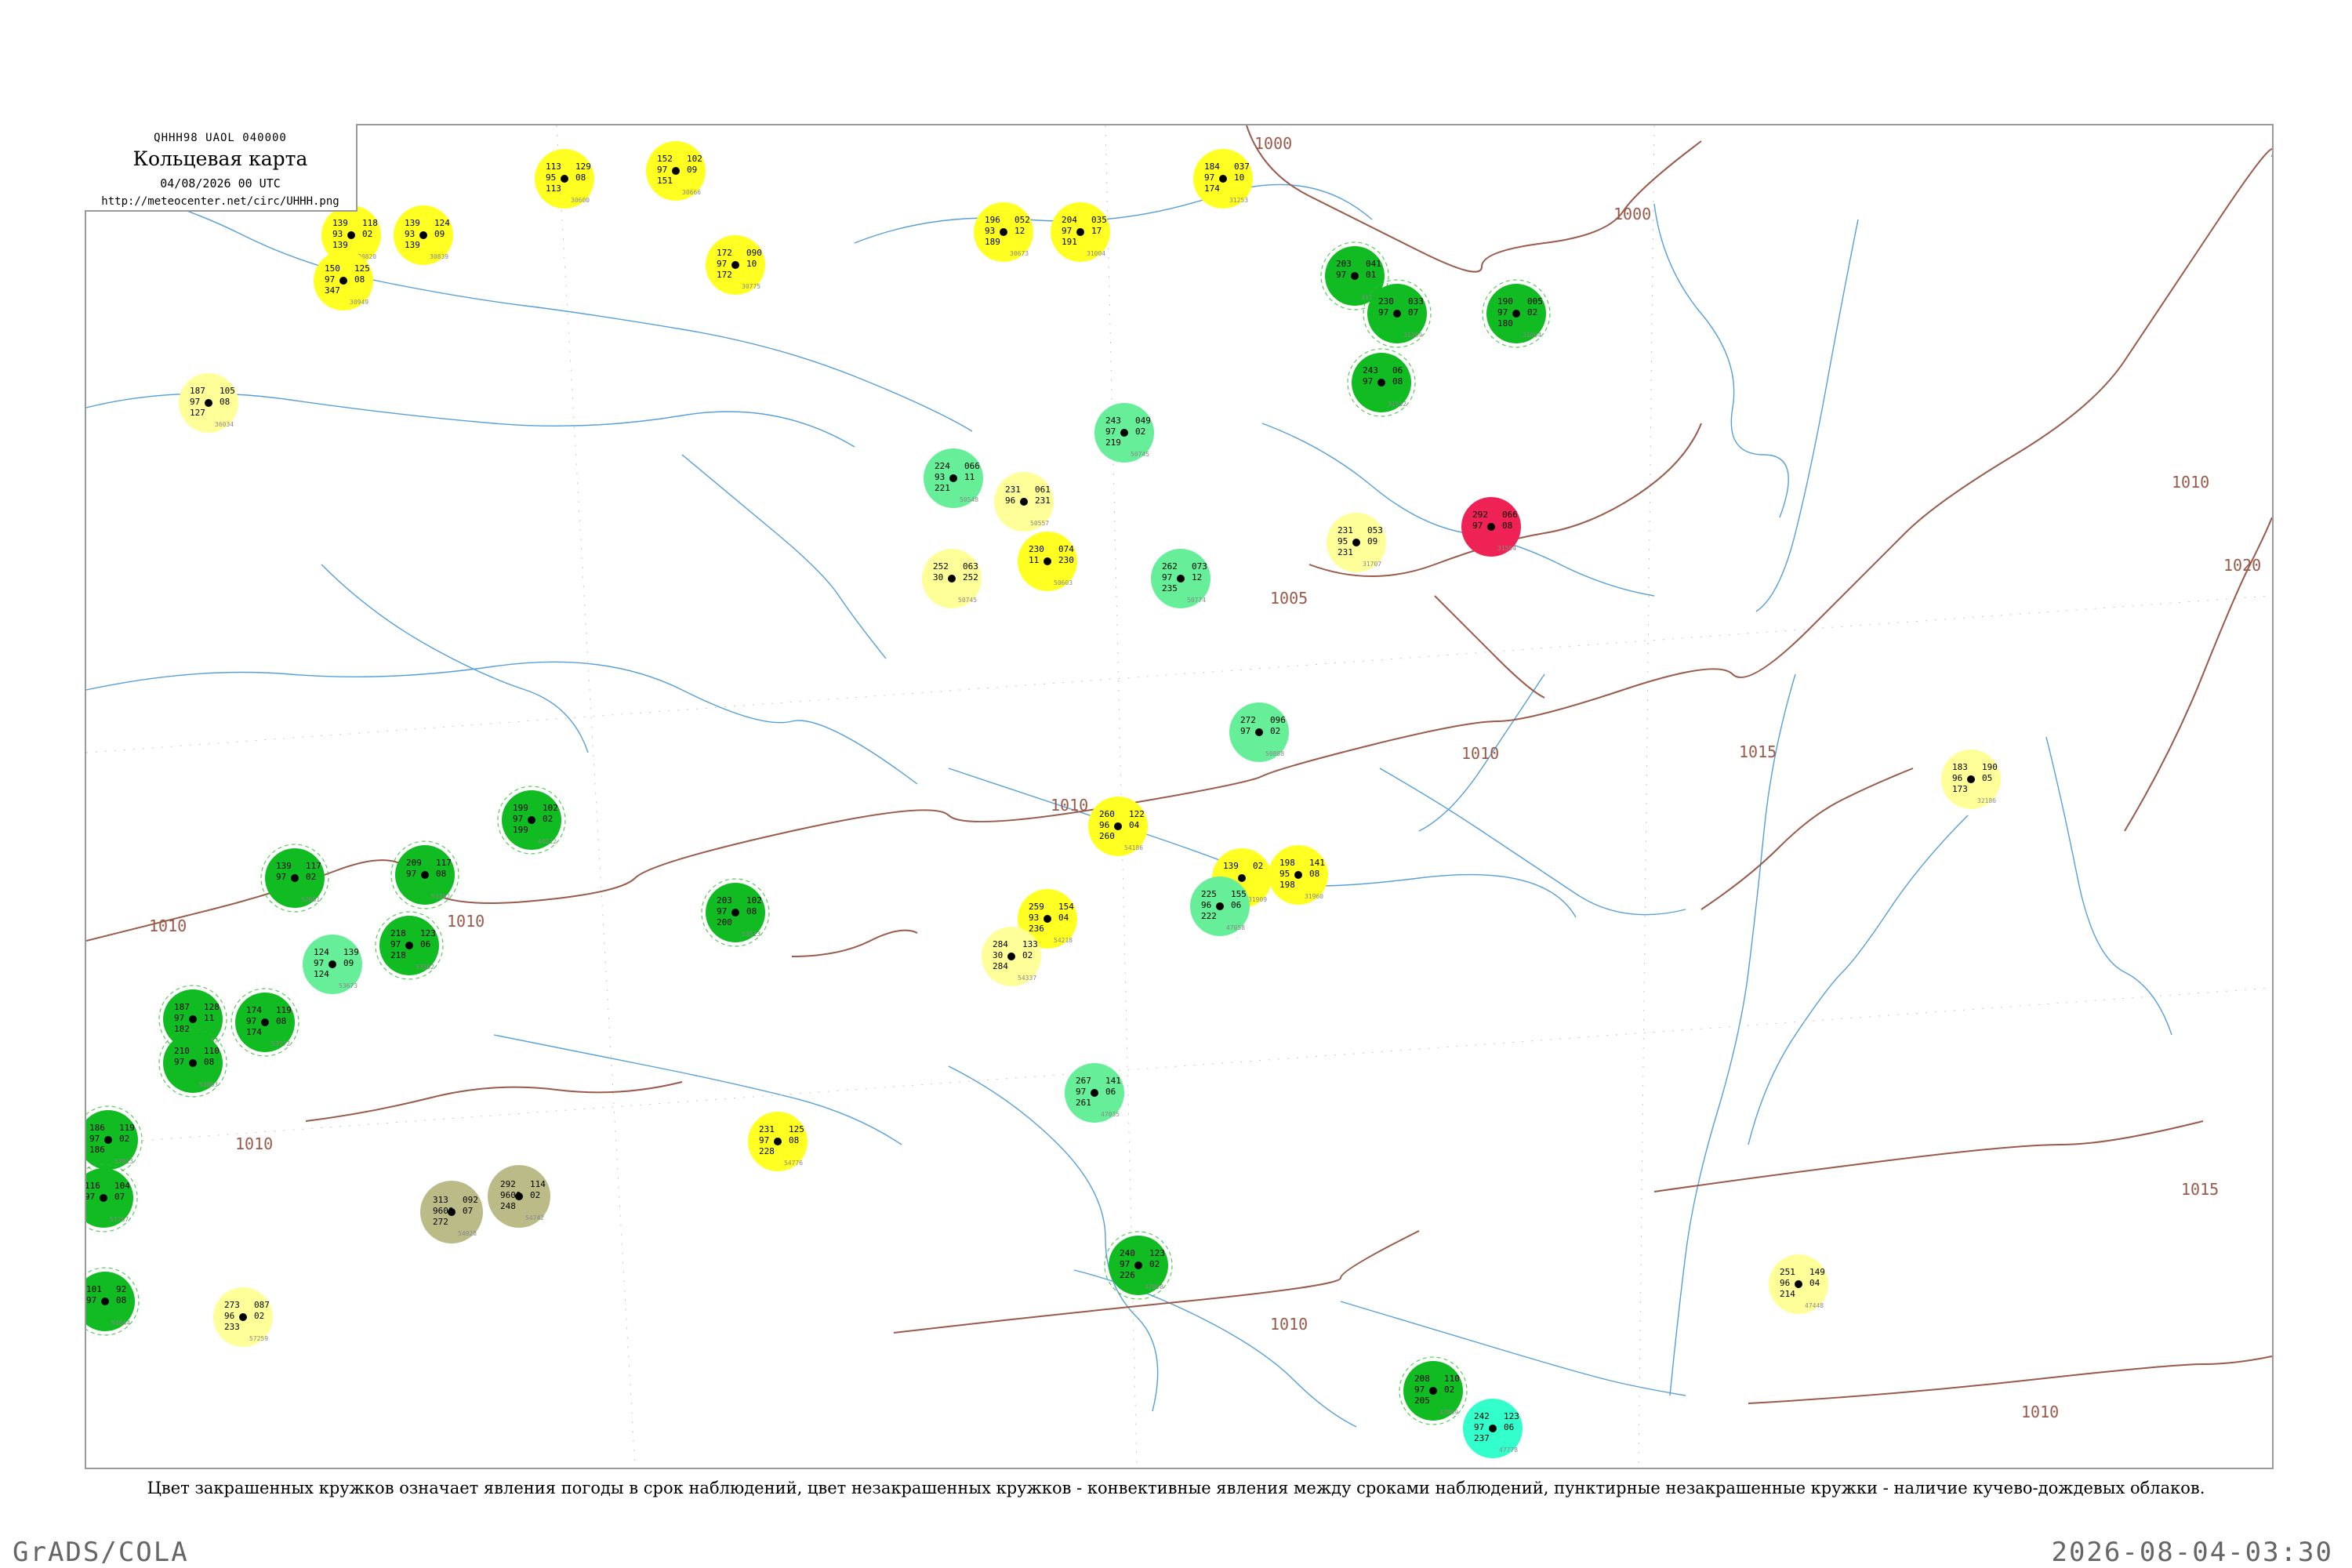 Image resolution: width=2352 pixels, height=1568 pixels. I want to click on station-value: 221, so click(942, 488).